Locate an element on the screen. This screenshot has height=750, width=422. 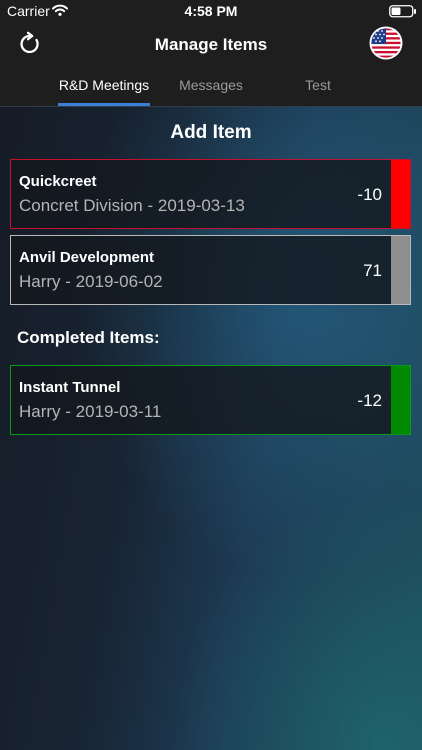
tab-bar: R&D Meetings Messages Test is located at coordinates (211, 87).